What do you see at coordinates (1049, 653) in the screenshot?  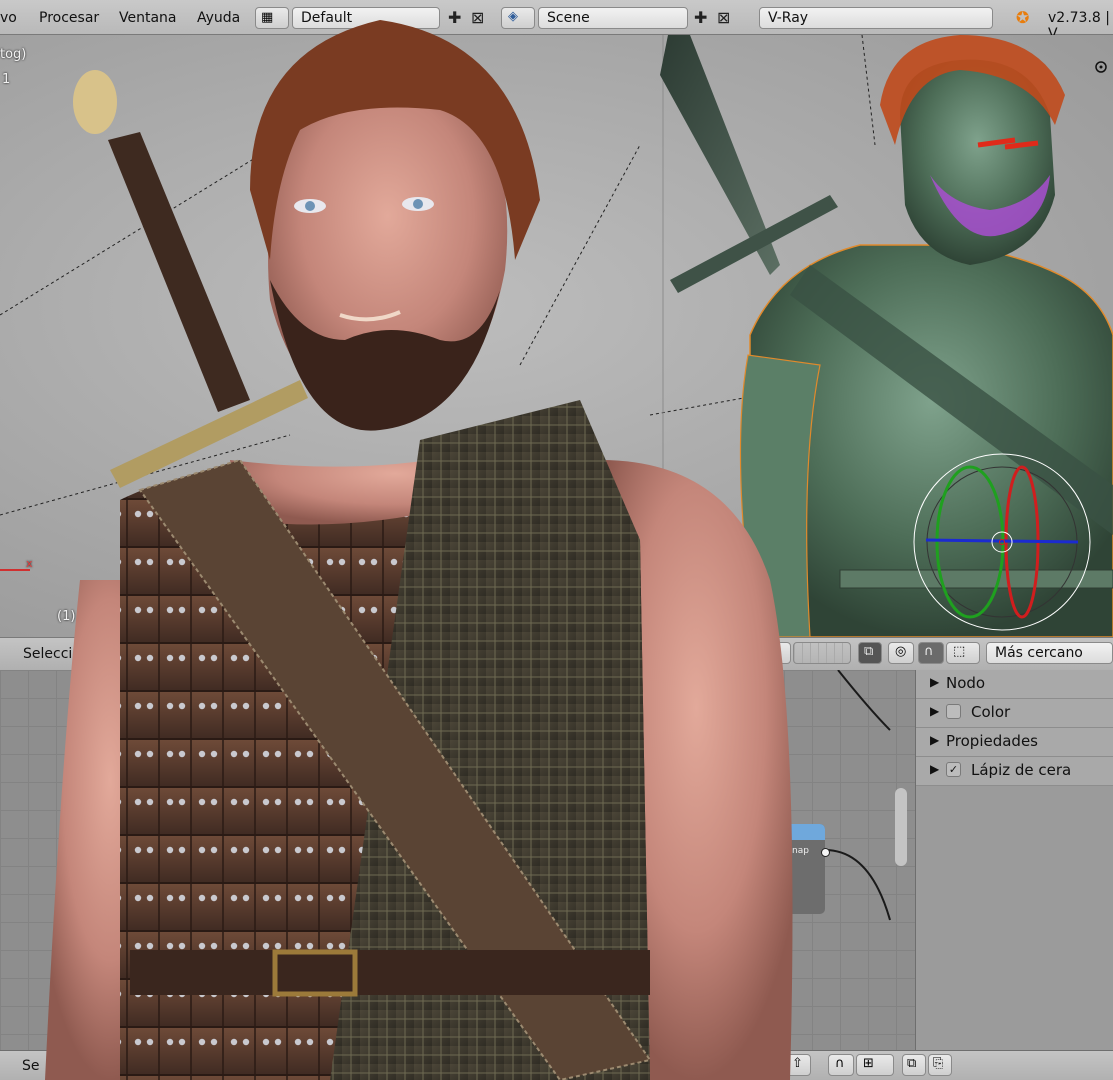 I see `snap-target-select: Más cercano` at bounding box center [1049, 653].